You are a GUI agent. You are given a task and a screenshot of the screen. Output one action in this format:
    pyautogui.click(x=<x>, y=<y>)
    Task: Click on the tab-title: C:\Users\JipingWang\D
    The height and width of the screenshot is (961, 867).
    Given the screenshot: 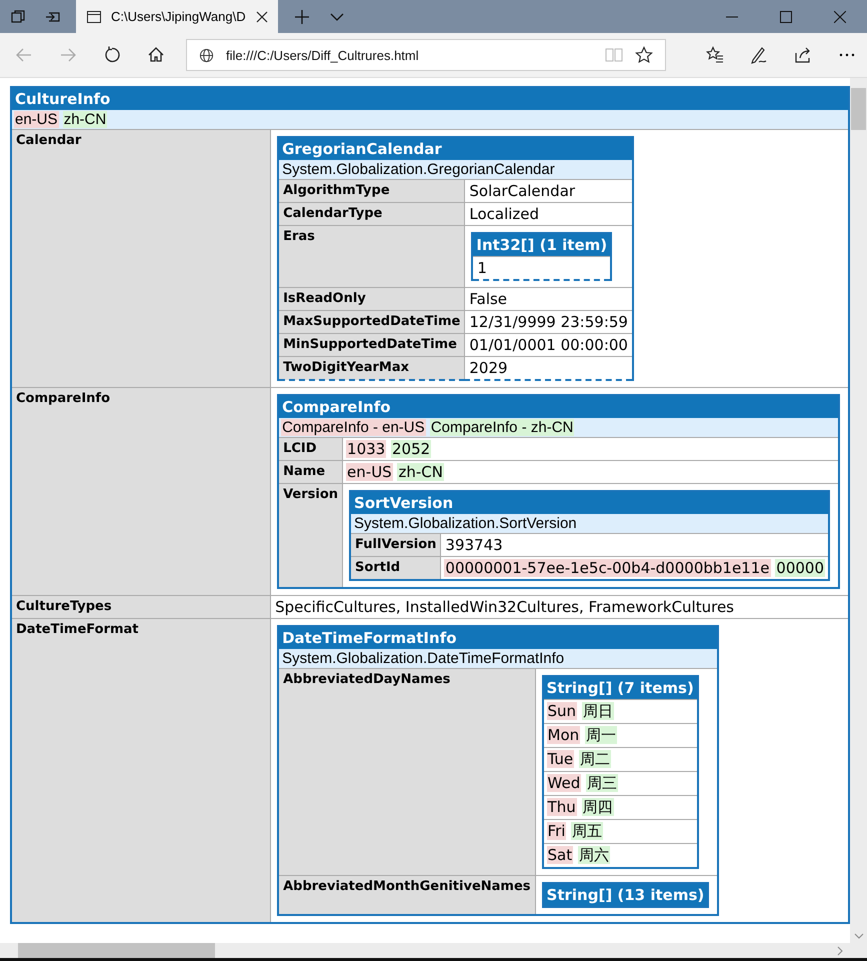 What is the action you would take?
    pyautogui.click(x=179, y=16)
    